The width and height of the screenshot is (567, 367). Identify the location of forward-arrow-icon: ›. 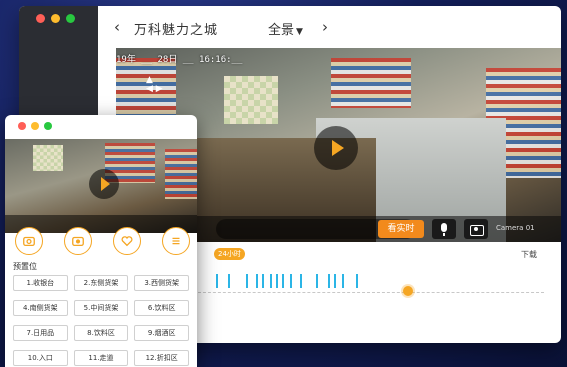
(325, 27).